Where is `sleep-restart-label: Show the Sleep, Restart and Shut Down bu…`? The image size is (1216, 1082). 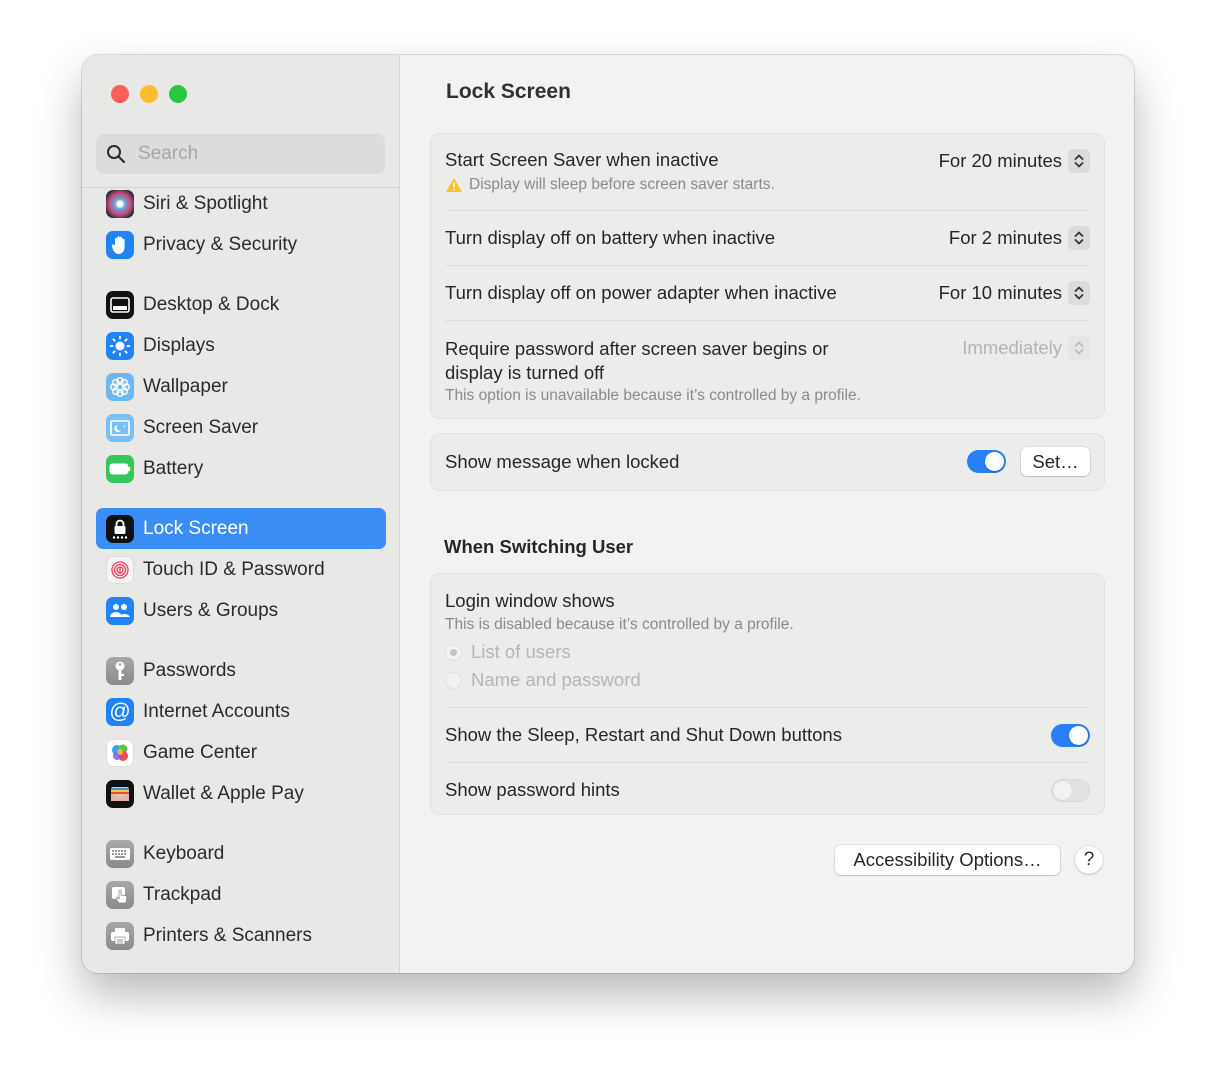 sleep-restart-label: Show the Sleep, Restart and Shut Down bu… is located at coordinates (643, 734).